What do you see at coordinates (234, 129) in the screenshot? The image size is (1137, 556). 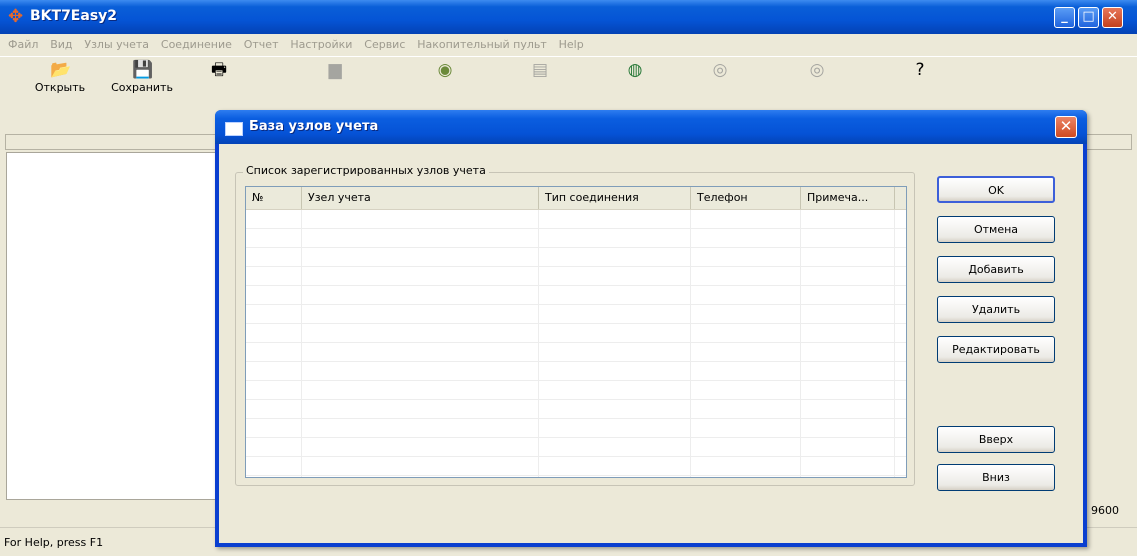 I see `dialog-window-icon` at bounding box center [234, 129].